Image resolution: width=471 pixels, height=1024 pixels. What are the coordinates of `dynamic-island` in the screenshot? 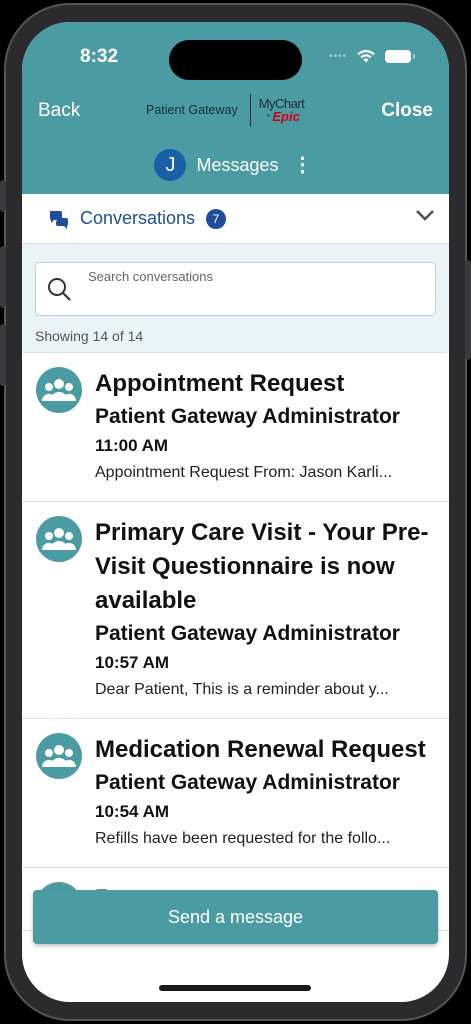 It's located at (235, 60).